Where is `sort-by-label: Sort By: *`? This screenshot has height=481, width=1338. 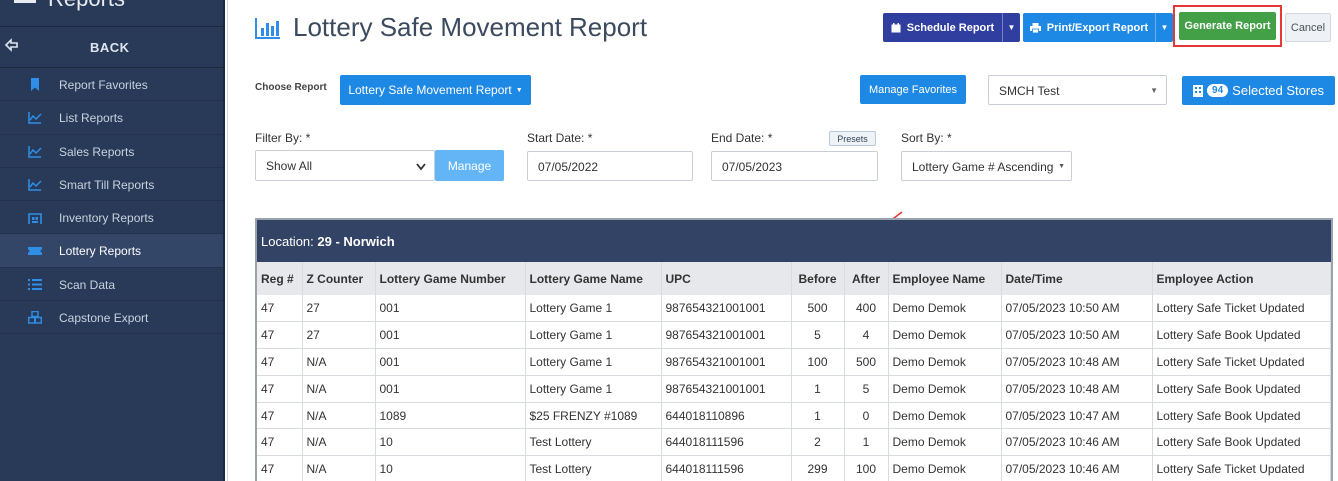
sort-by-label: Sort By: * is located at coordinates (926, 138).